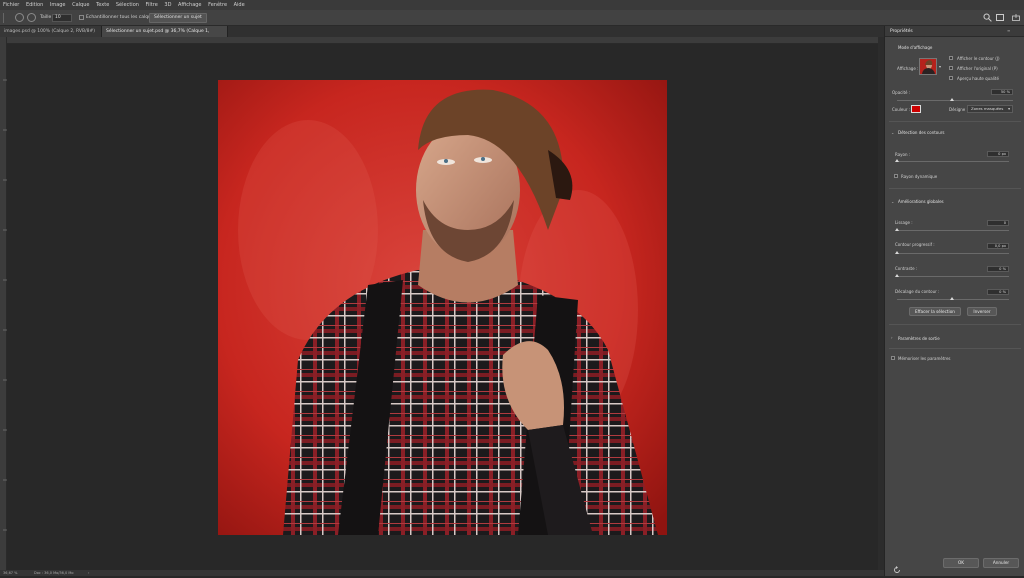 Image resolution: width=1024 pixels, height=578 pixels. Describe the element at coordinates (917, 291) in the screenshot. I see `shift-edge-label: Décalage du contour :` at that location.